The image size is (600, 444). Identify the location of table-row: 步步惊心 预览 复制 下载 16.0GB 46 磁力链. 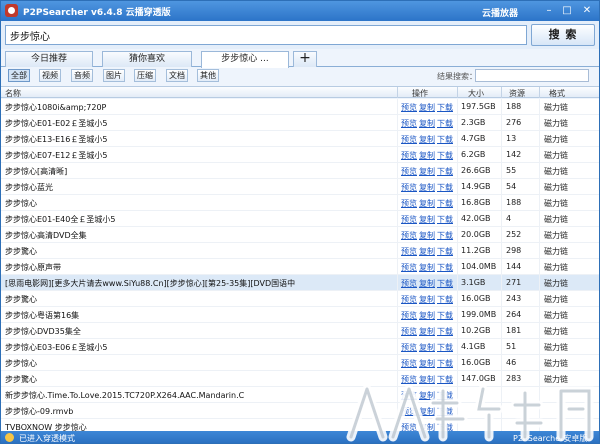
(300, 363).